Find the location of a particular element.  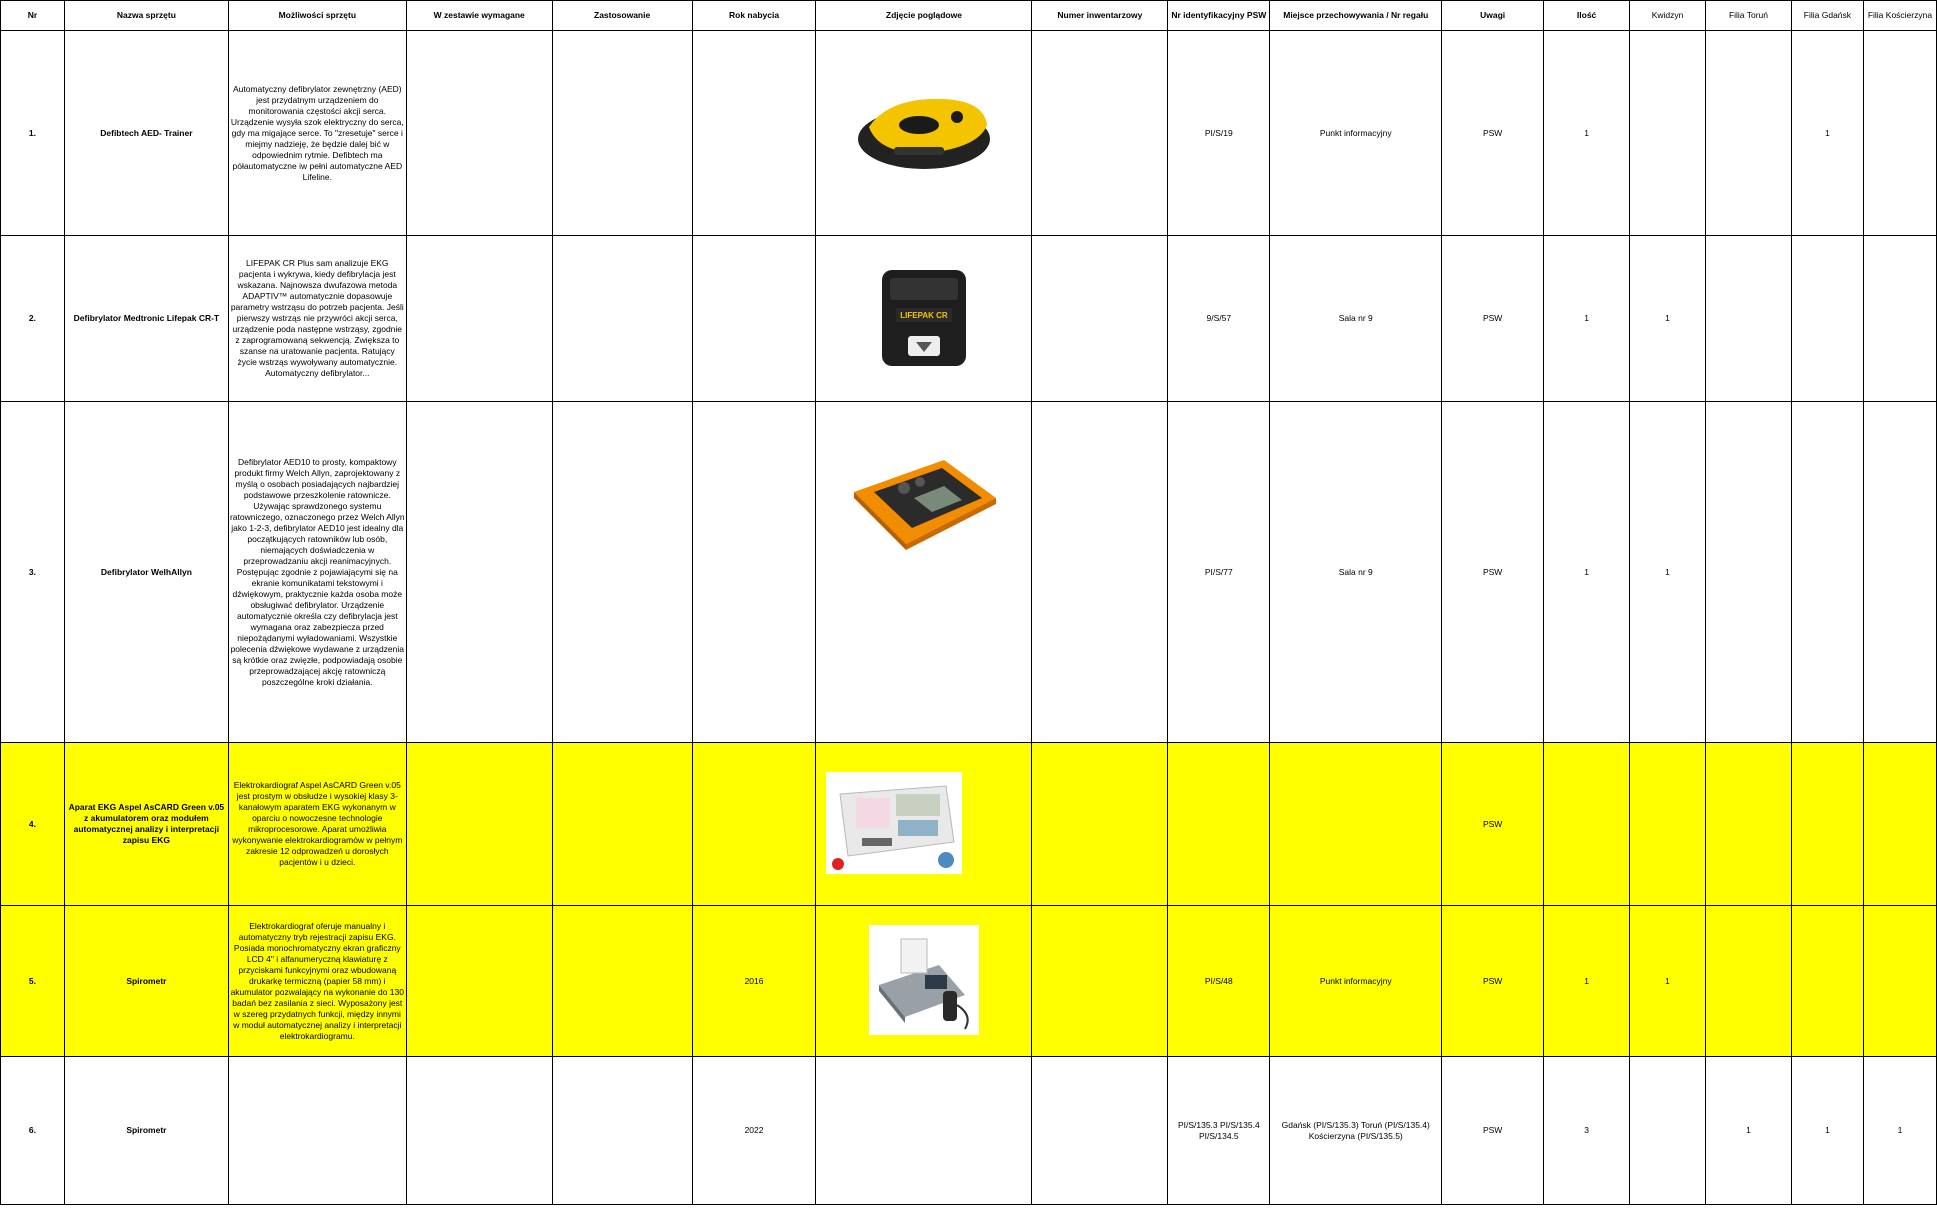

cell-nr: 5. is located at coordinates (32, 981).